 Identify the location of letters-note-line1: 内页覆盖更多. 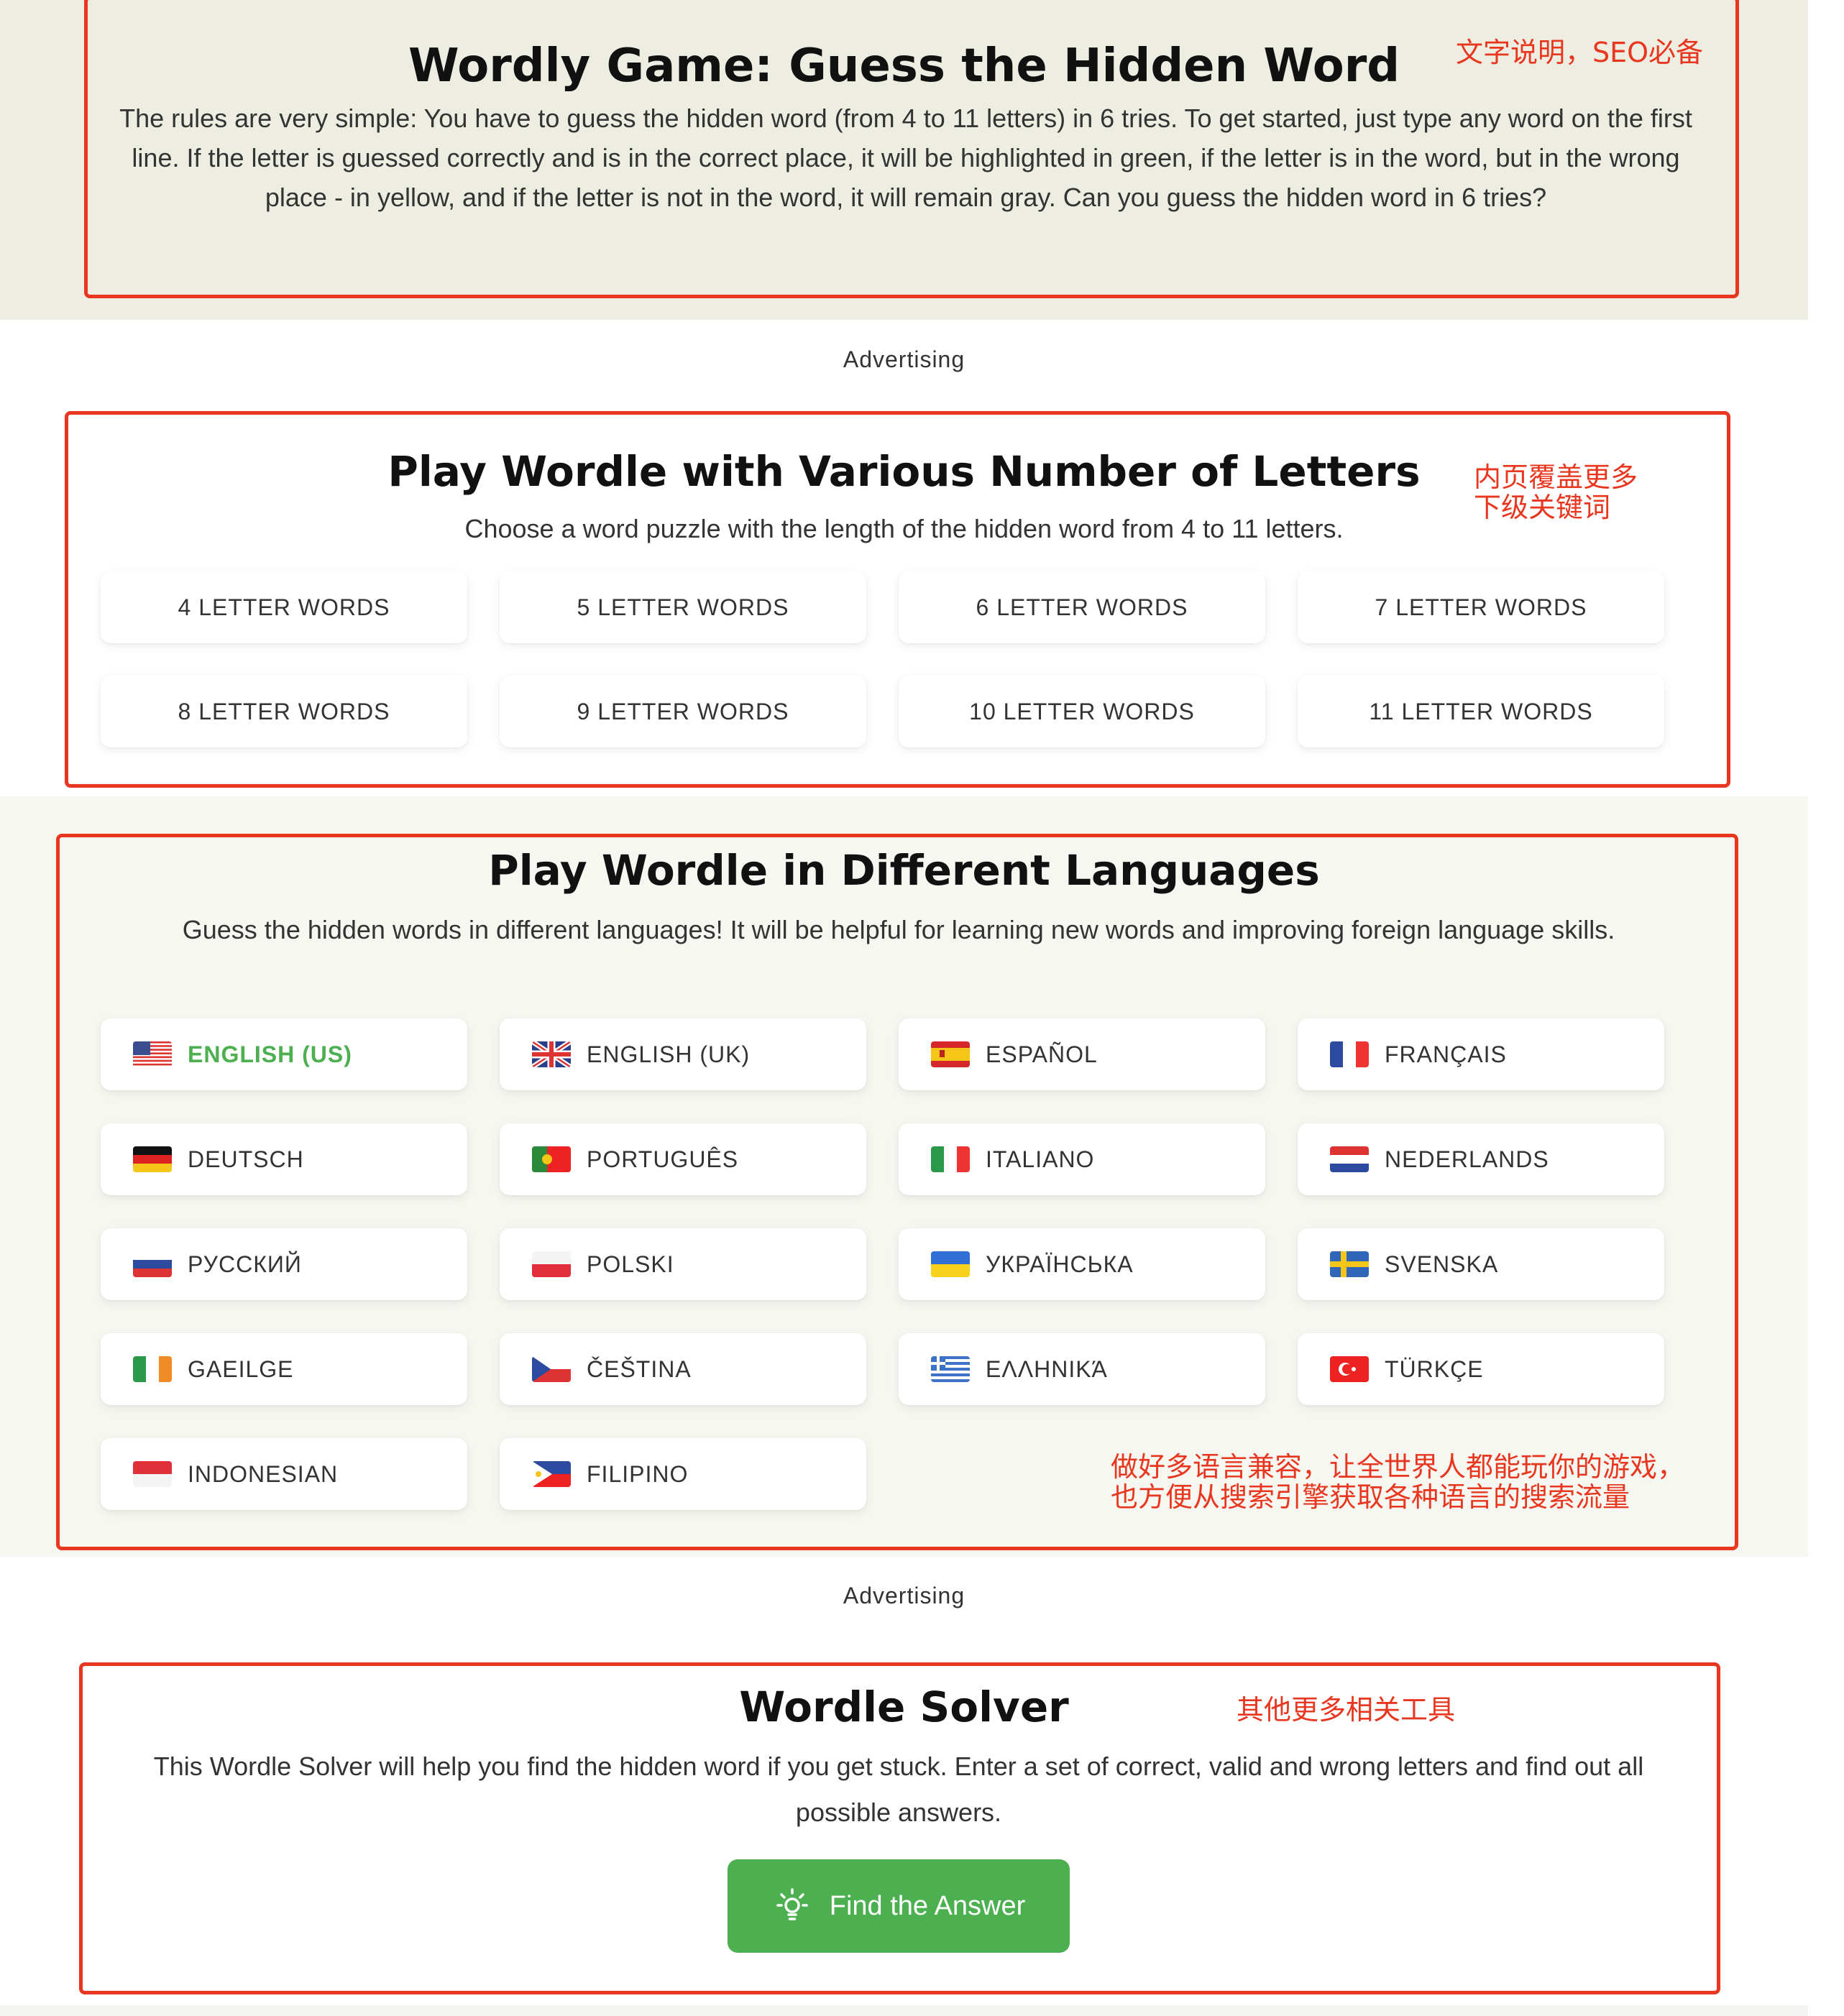
(1556, 477).